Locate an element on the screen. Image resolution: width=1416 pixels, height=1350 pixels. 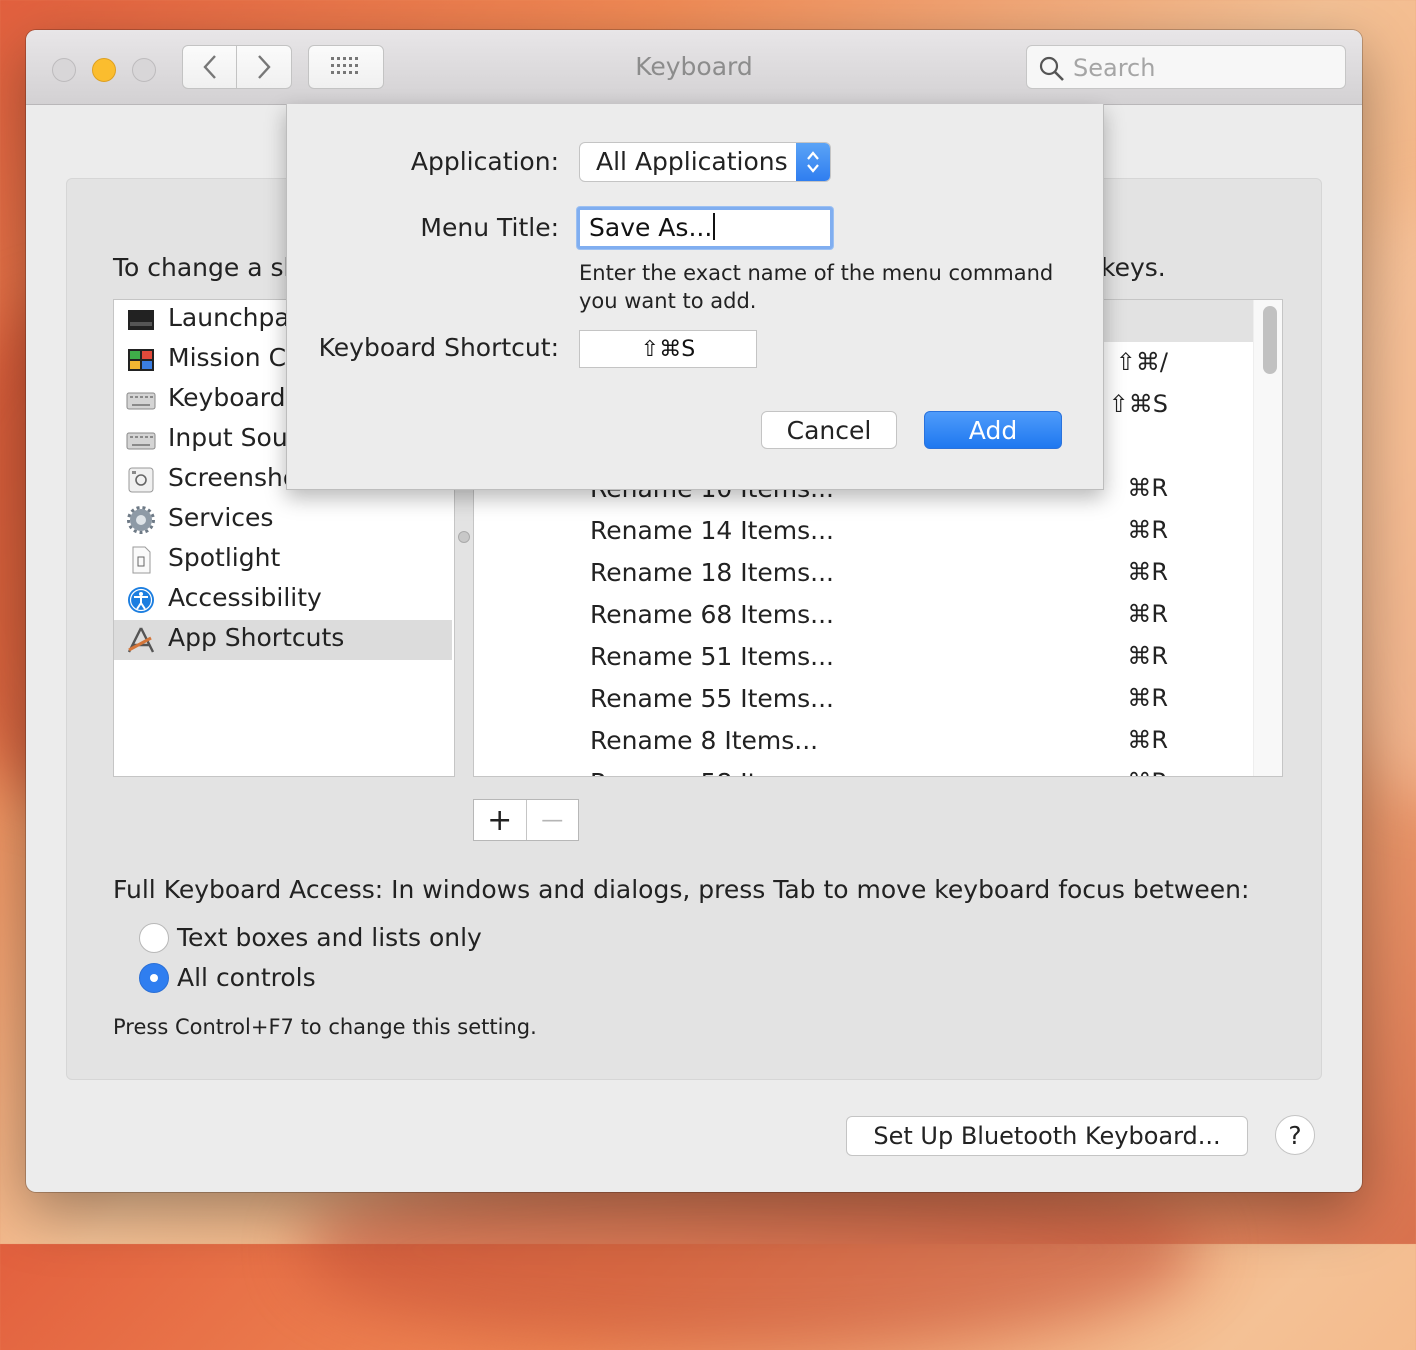
table-row: Rename 68 Items... ⌘R is located at coordinates (864, 615).